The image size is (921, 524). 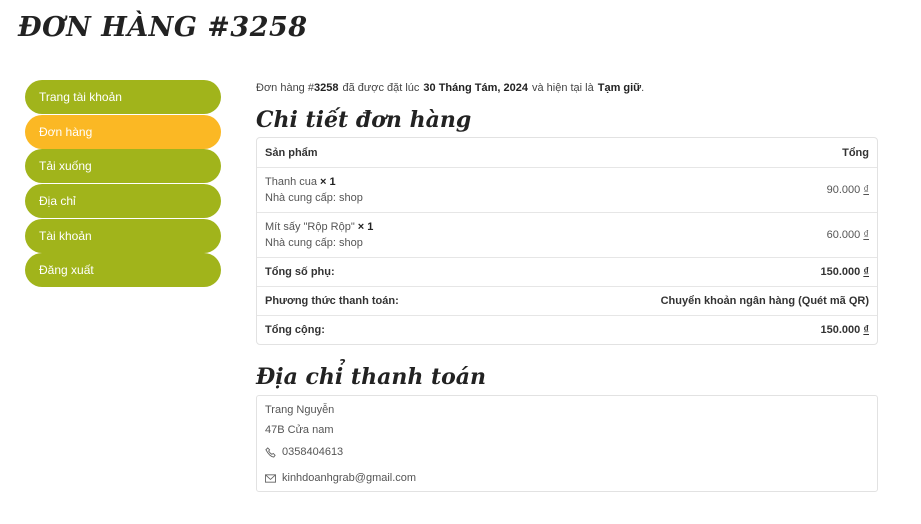 I want to click on billing-street: 47B Cửa nam, so click(x=299, y=430).